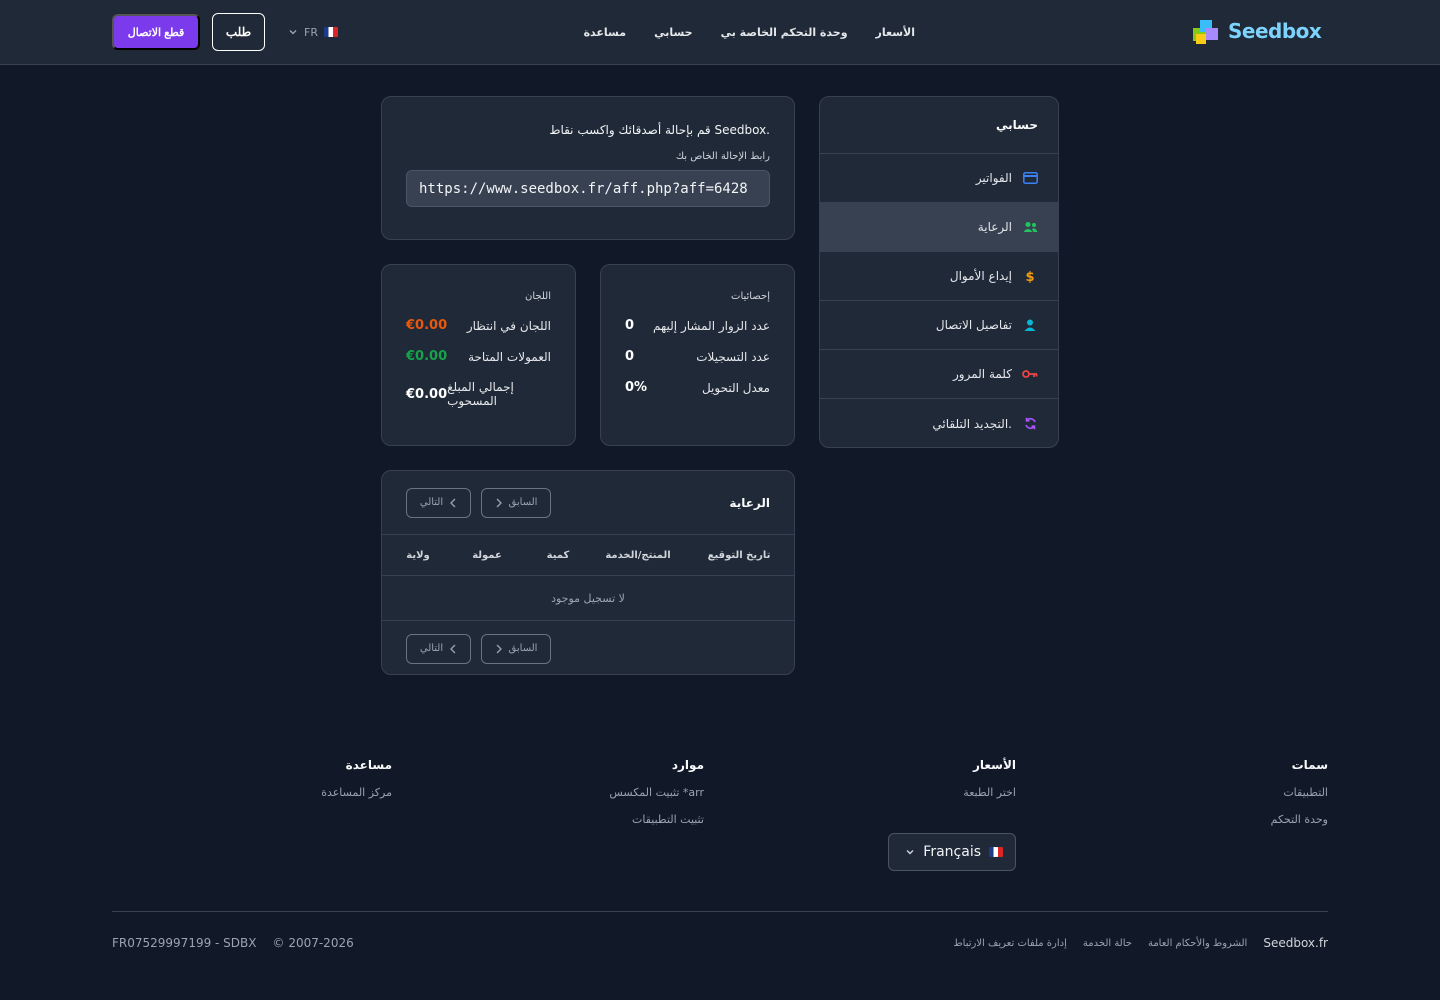 Image resolution: width=1440 pixels, height=1000 pixels. Describe the element at coordinates (508, 325) in the screenshot. I see `commission-label: اللجان في انتظار` at that location.